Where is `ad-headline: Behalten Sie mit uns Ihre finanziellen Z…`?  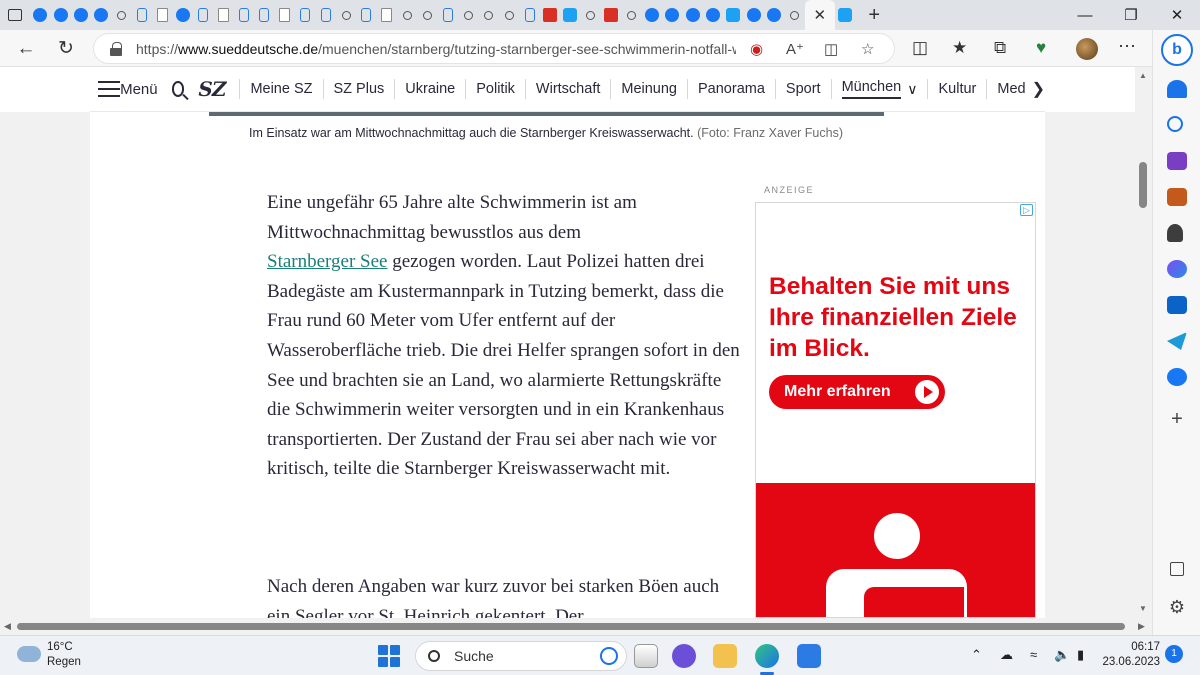
ad-headline: Behalten Sie mit uns Ihre finanziellen Z… is located at coordinates (899, 317).